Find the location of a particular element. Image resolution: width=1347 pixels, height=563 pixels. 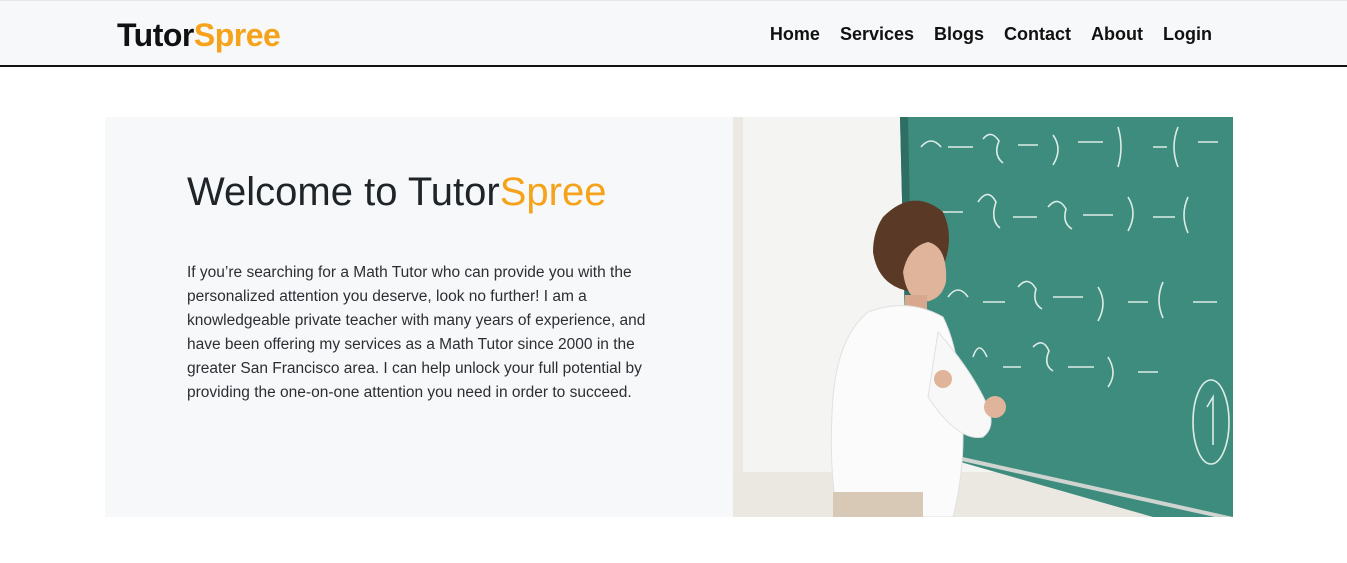

nav-home-link: Home is located at coordinates (795, 34).